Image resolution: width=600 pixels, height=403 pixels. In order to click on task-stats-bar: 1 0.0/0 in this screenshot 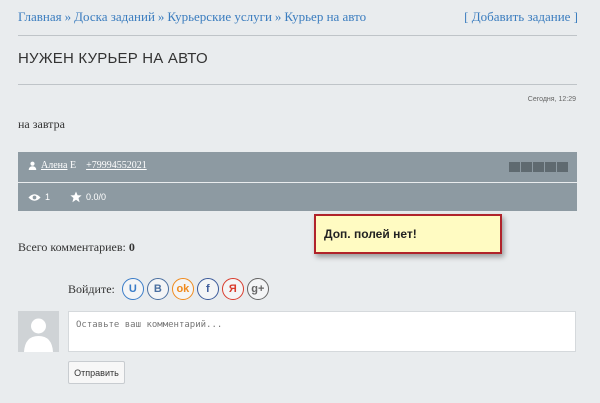, I will do `click(297, 197)`.